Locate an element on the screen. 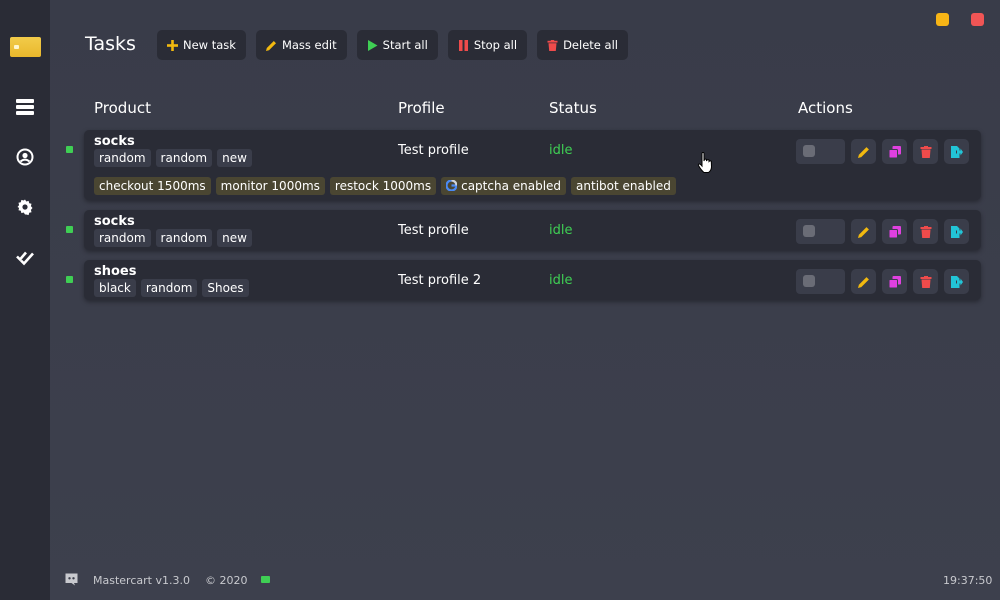  new-task-button: New task is located at coordinates (201, 45).